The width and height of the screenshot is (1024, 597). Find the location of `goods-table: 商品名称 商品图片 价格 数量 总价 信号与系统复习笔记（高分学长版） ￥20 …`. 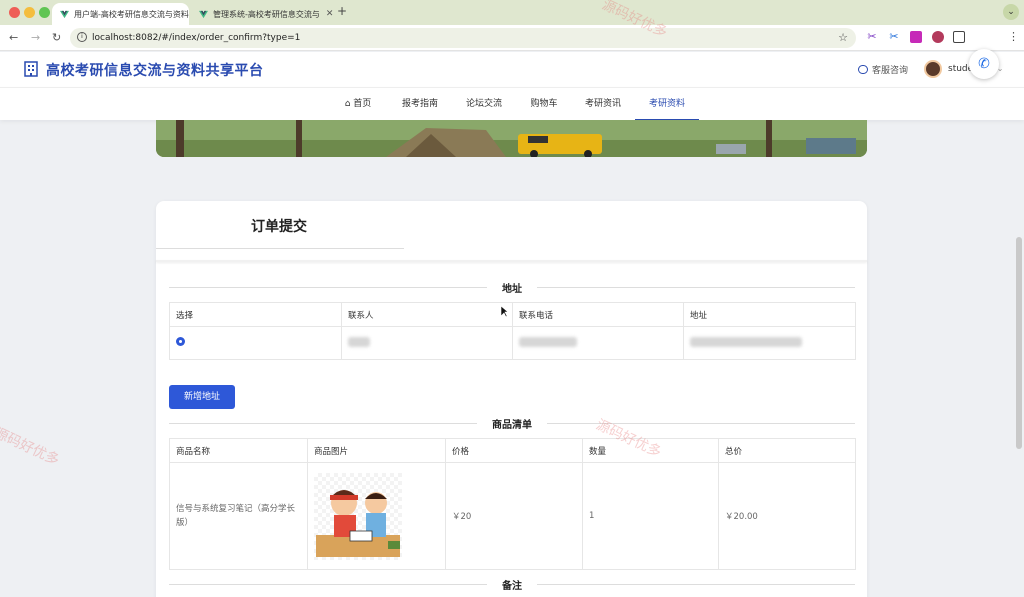

goods-table: 商品名称 商品图片 价格 数量 总价 信号与系统复习笔记（高分学长版） ￥20 … is located at coordinates (512, 504).